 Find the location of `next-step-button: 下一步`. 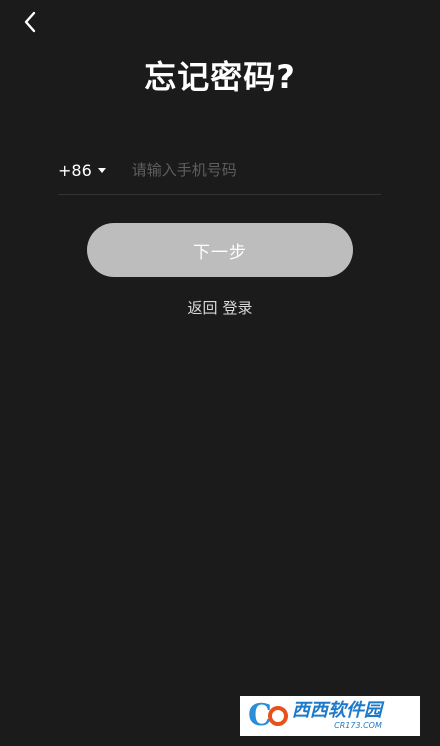

next-step-button: 下一步 is located at coordinates (220, 250).